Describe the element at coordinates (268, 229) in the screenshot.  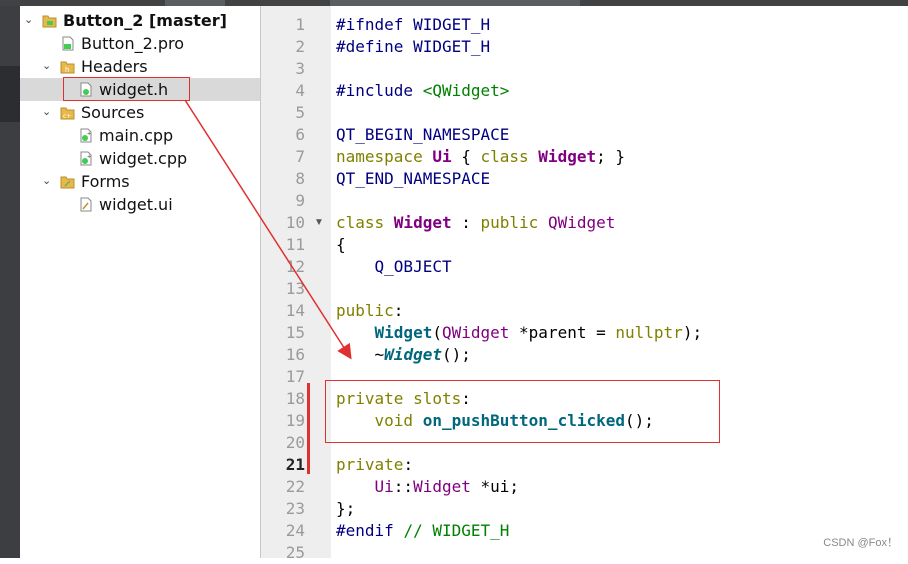
I see `annotation-arrow` at that location.